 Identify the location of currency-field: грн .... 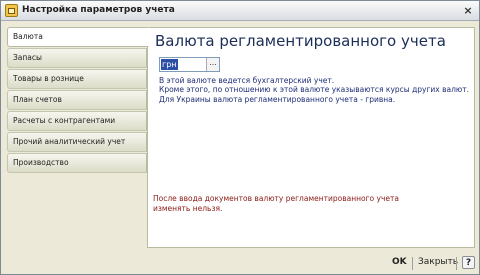
(189, 64).